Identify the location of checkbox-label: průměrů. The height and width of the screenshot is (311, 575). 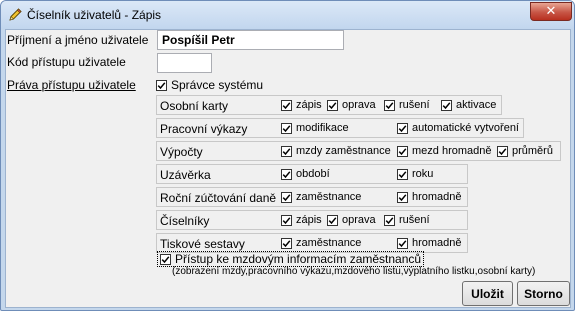
(532, 151).